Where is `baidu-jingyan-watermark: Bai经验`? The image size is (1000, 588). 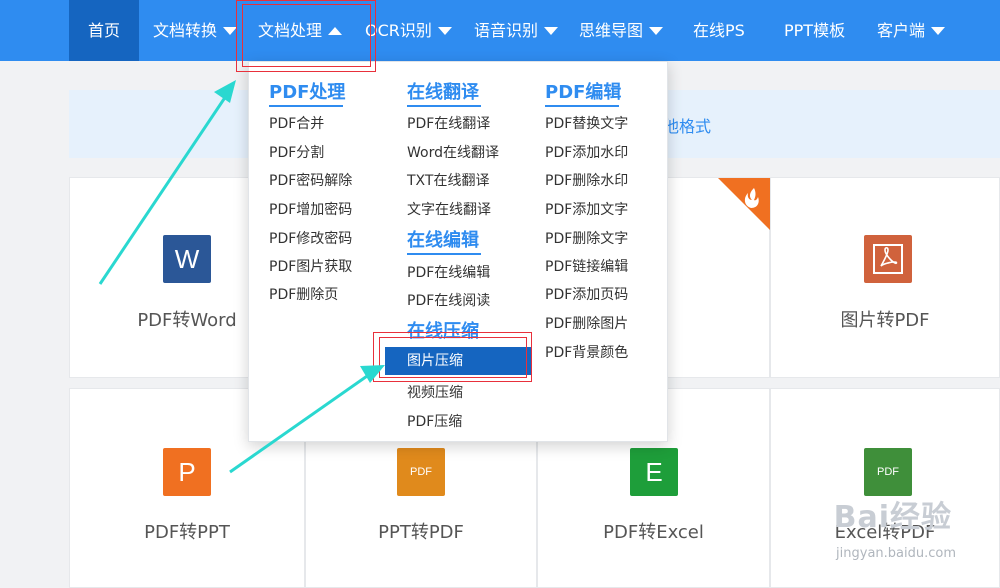
baidu-jingyan-watermark: Bai经验 is located at coordinates (892, 517).